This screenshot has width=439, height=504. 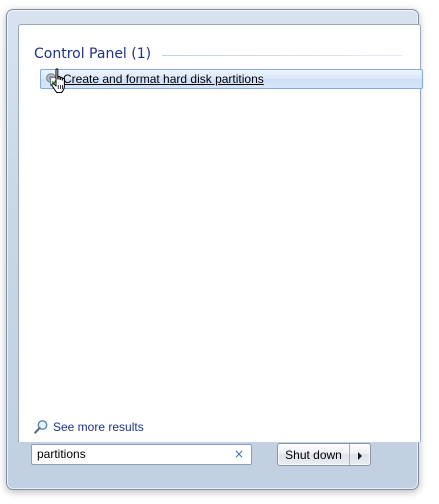 I want to click on section-divider, so click(x=282, y=55).